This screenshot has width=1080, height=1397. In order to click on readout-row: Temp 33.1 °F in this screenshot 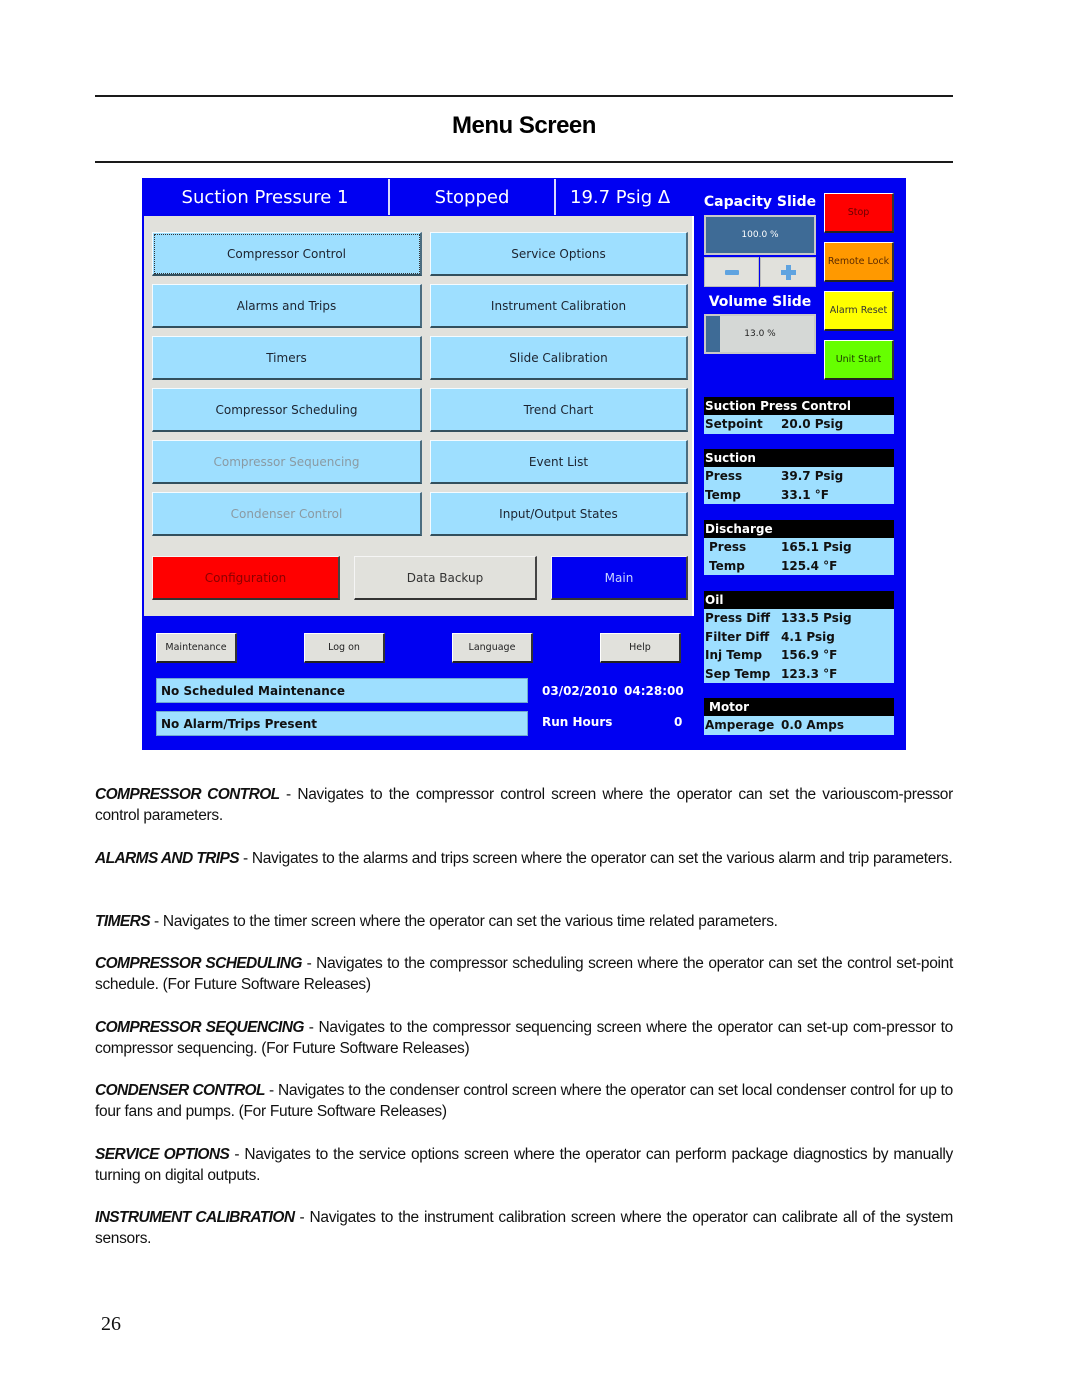, I will do `click(799, 495)`.